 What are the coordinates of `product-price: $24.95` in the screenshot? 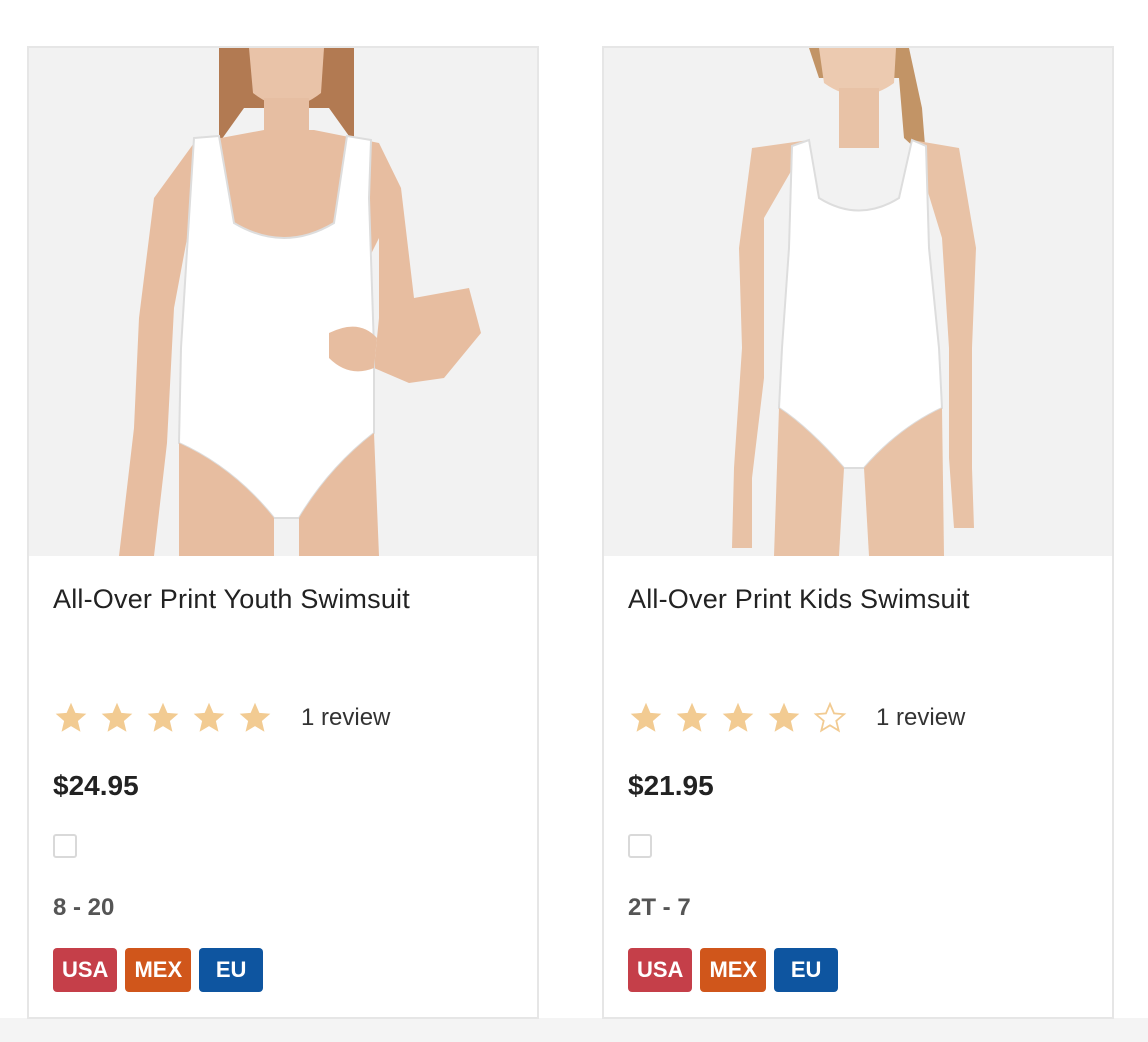 It's located at (96, 785).